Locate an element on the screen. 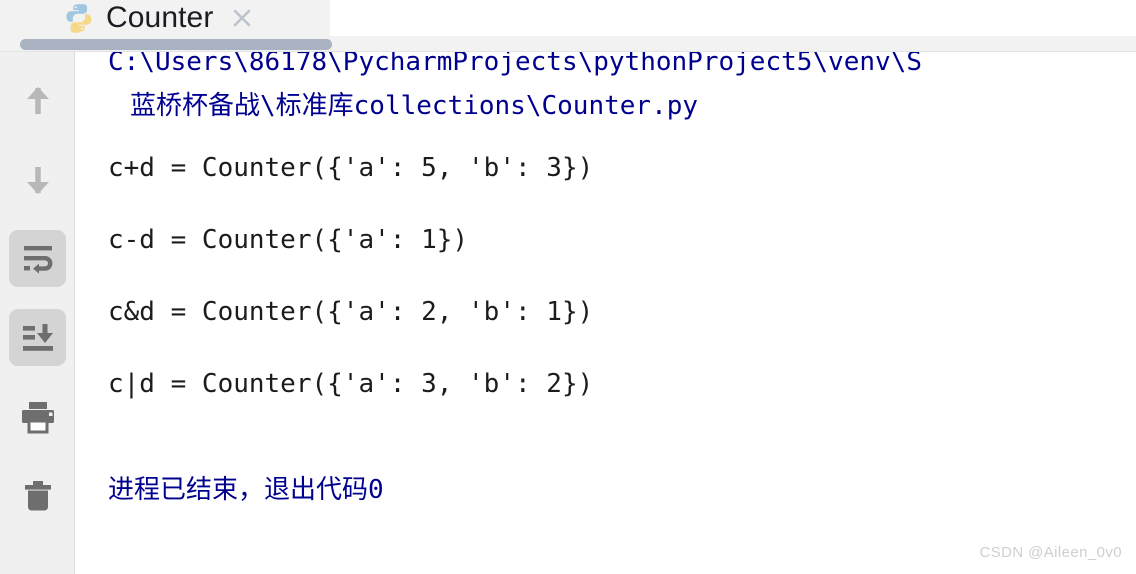  scroll-down-icon is located at coordinates (37, 179).